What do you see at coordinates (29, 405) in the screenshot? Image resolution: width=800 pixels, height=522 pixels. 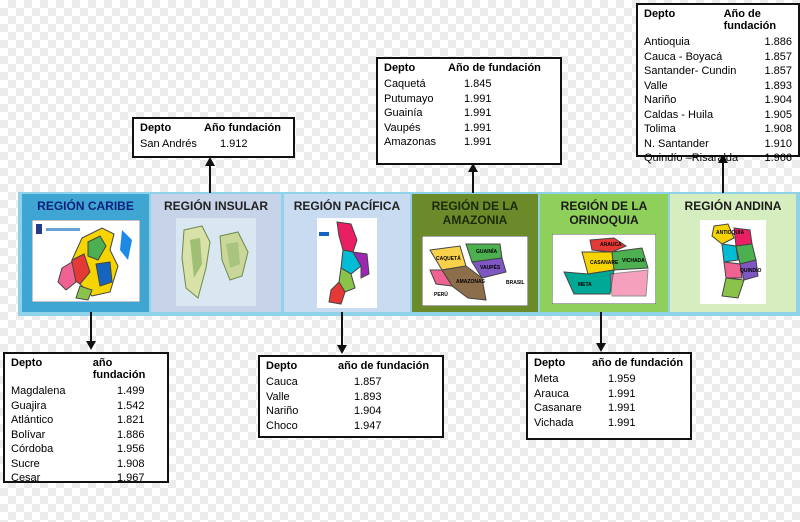 I see `department-name: Guajira` at bounding box center [29, 405].